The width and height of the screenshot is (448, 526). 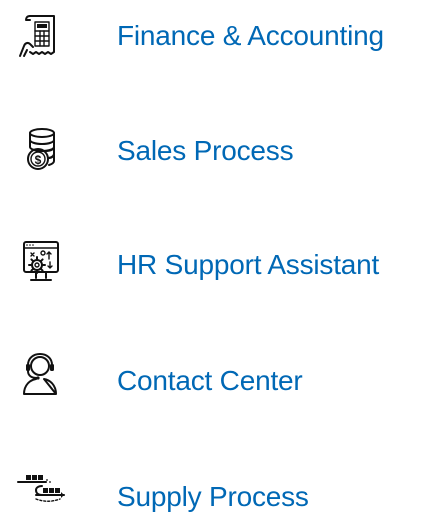 What do you see at coordinates (40, 374) in the screenshot?
I see `headset-agent-icon` at bounding box center [40, 374].